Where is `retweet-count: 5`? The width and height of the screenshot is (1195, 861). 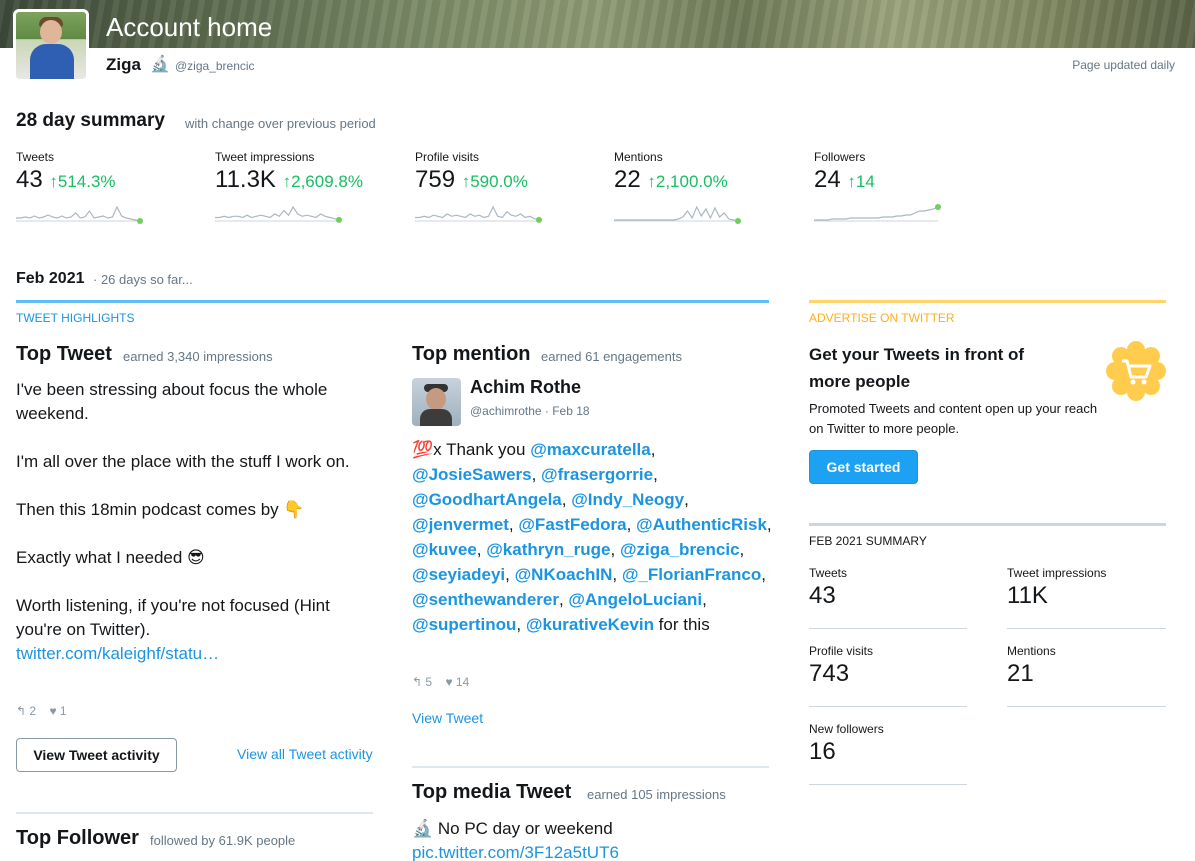
retweet-count: 5 is located at coordinates (429, 682).